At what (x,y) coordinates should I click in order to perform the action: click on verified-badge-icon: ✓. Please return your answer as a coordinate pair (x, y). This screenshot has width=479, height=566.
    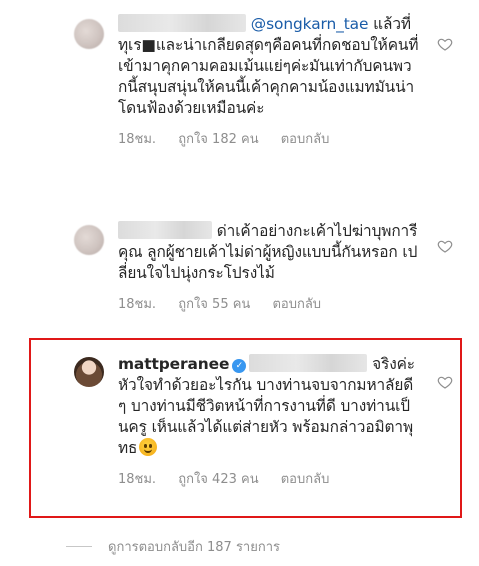
    Looking at the image, I should click on (239, 366).